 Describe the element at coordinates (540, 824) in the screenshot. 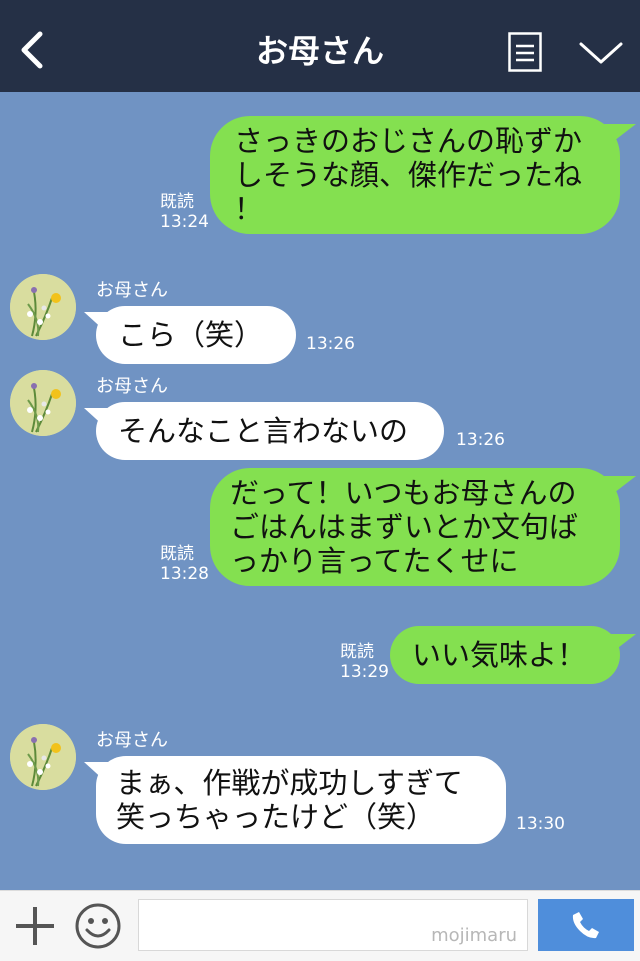

I see `message-time: 13:30` at that location.